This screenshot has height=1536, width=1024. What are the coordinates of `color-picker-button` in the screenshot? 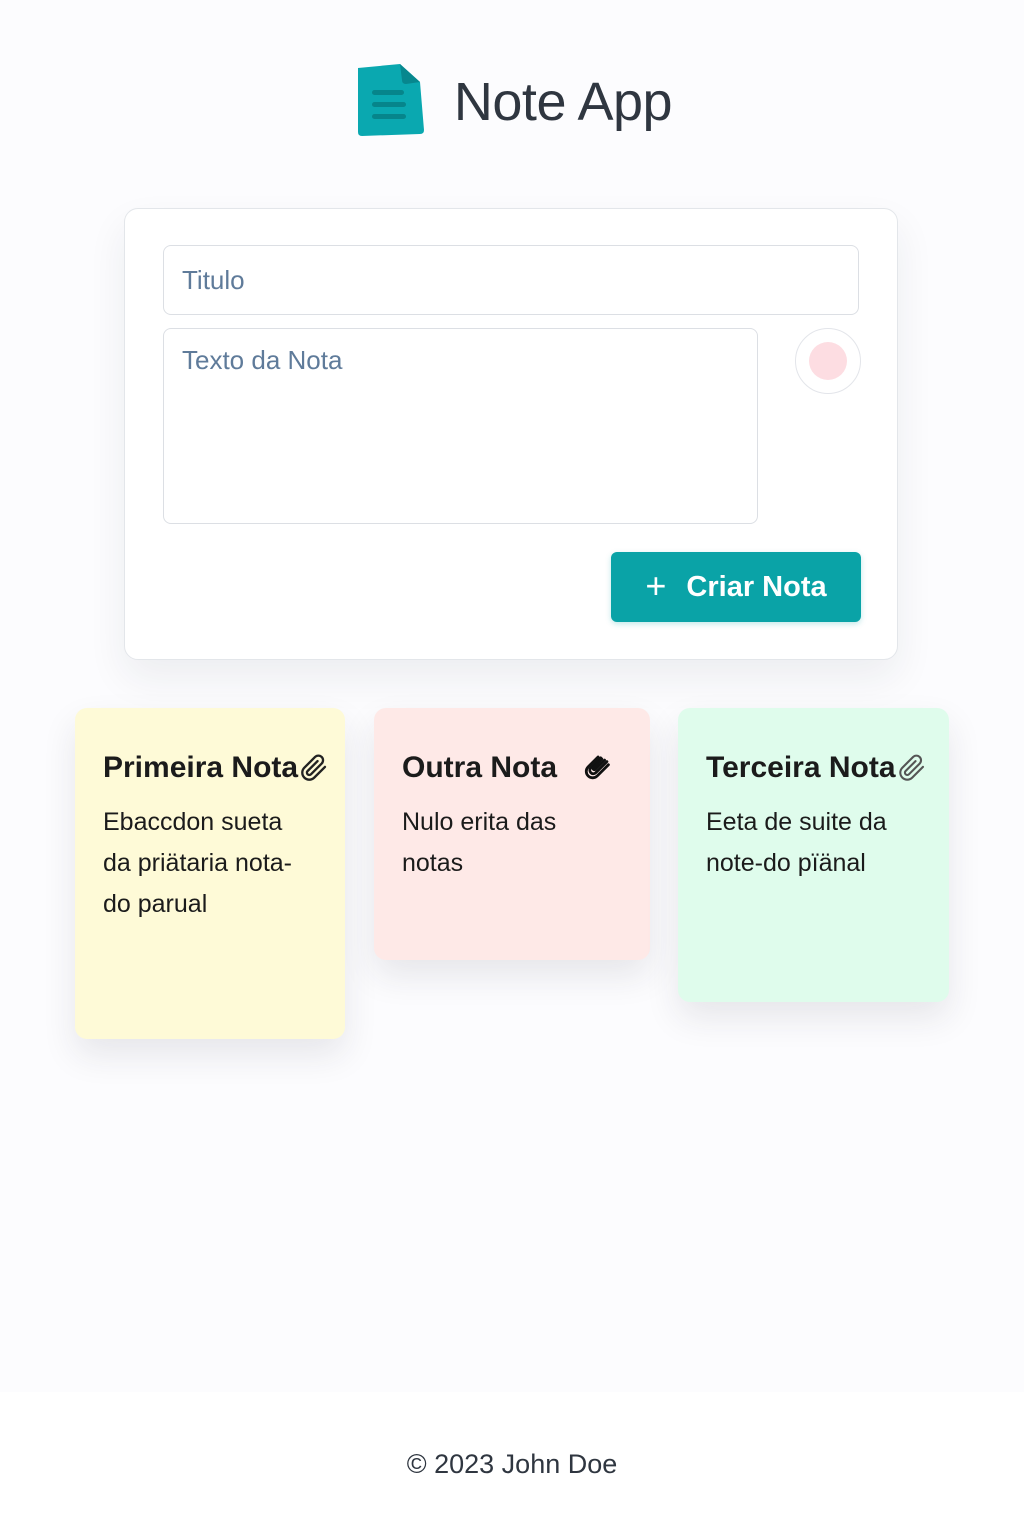 It's located at (828, 361).